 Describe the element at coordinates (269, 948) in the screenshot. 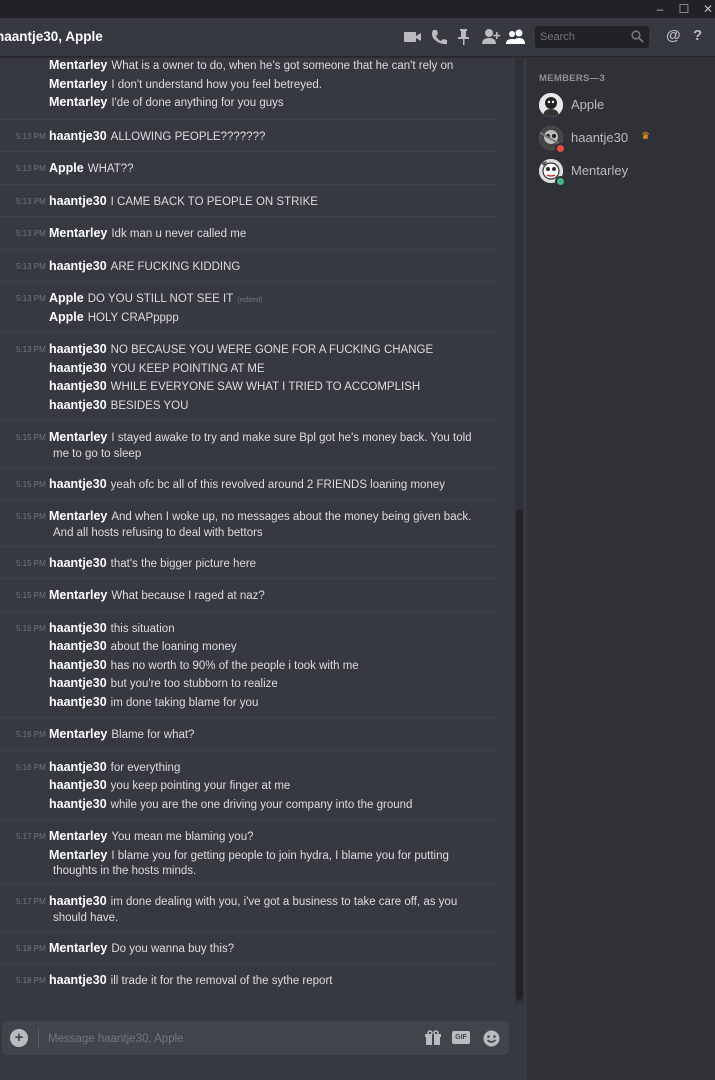

I see `message-line: Mentarley Do you wanna buy this?` at that location.